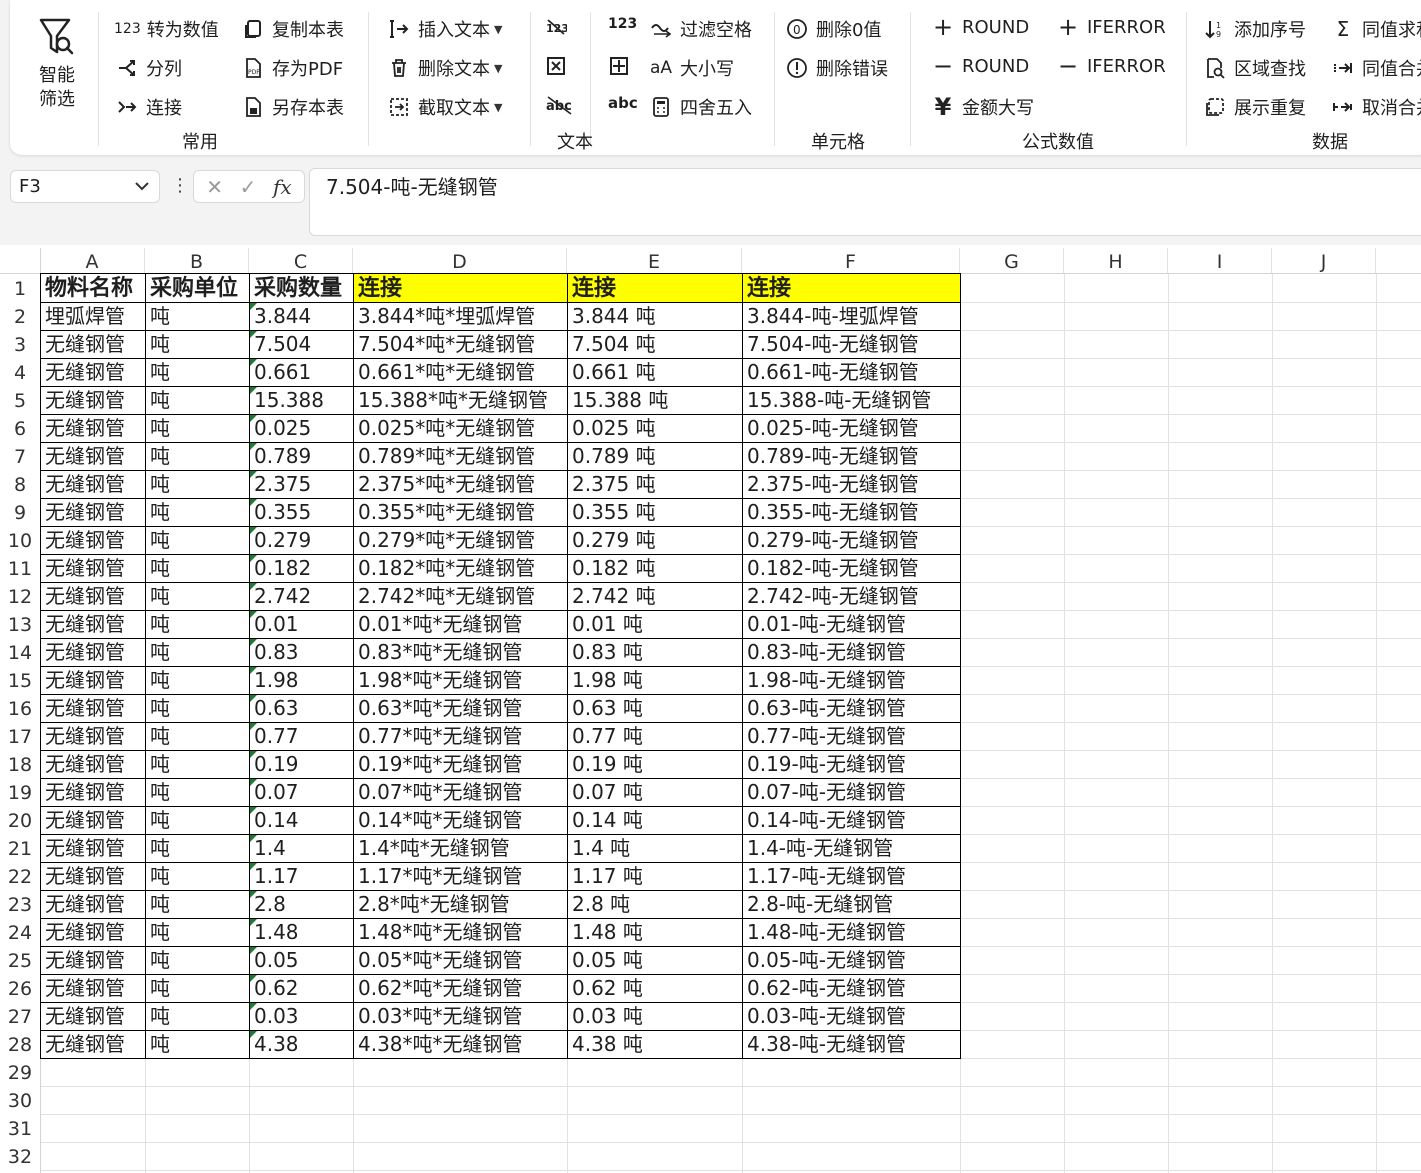 This screenshot has height=1173, width=1421. Describe the element at coordinates (865, 202) in the screenshot. I see `formula-input: 7.504-吨-无缝钢管` at that location.